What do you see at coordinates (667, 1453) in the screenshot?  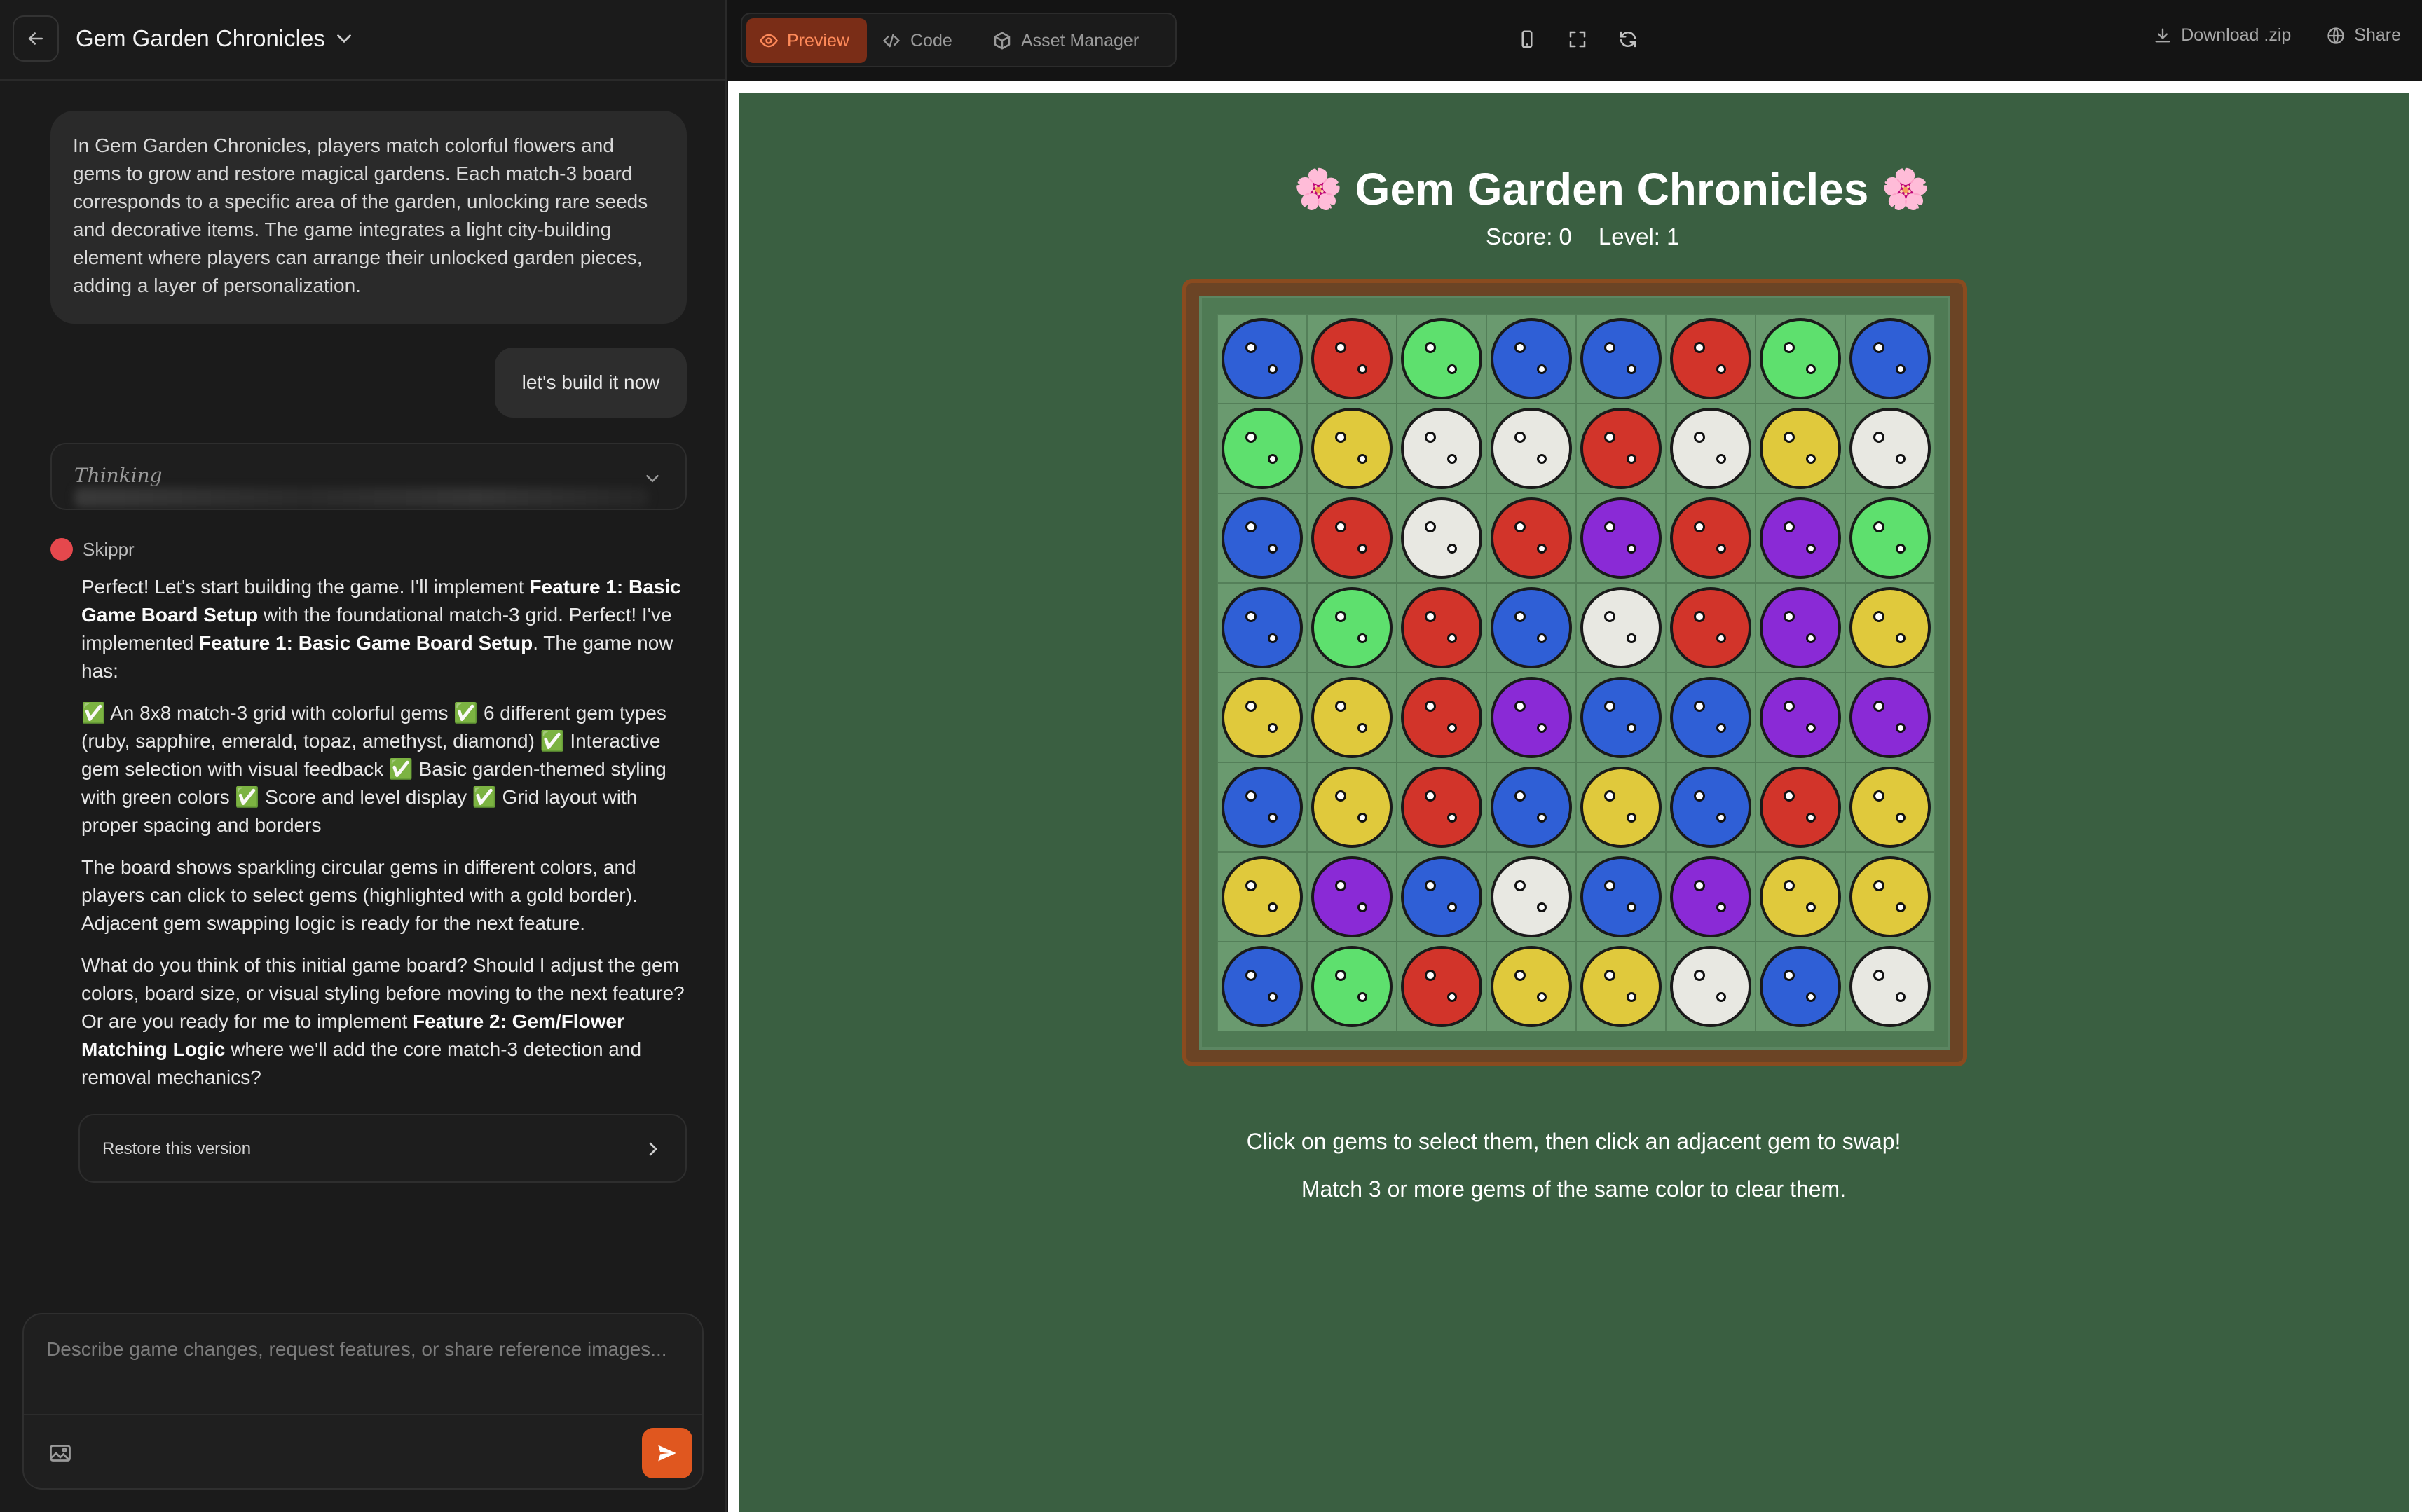 I see `send-button` at bounding box center [667, 1453].